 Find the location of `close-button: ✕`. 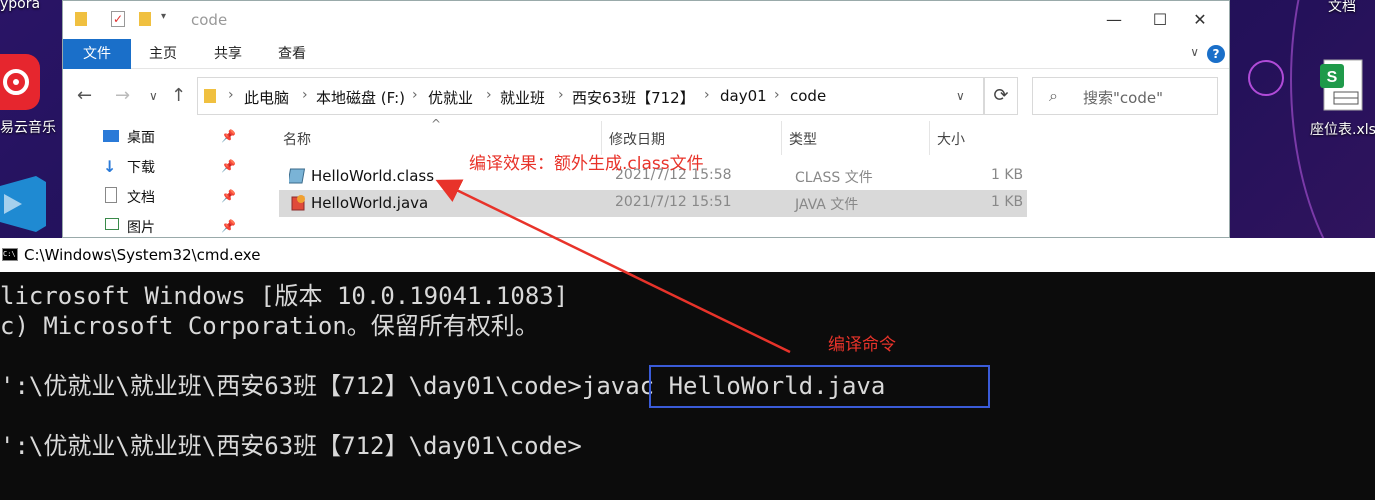

close-button: ✕ is located at coordinates (1200, 20).